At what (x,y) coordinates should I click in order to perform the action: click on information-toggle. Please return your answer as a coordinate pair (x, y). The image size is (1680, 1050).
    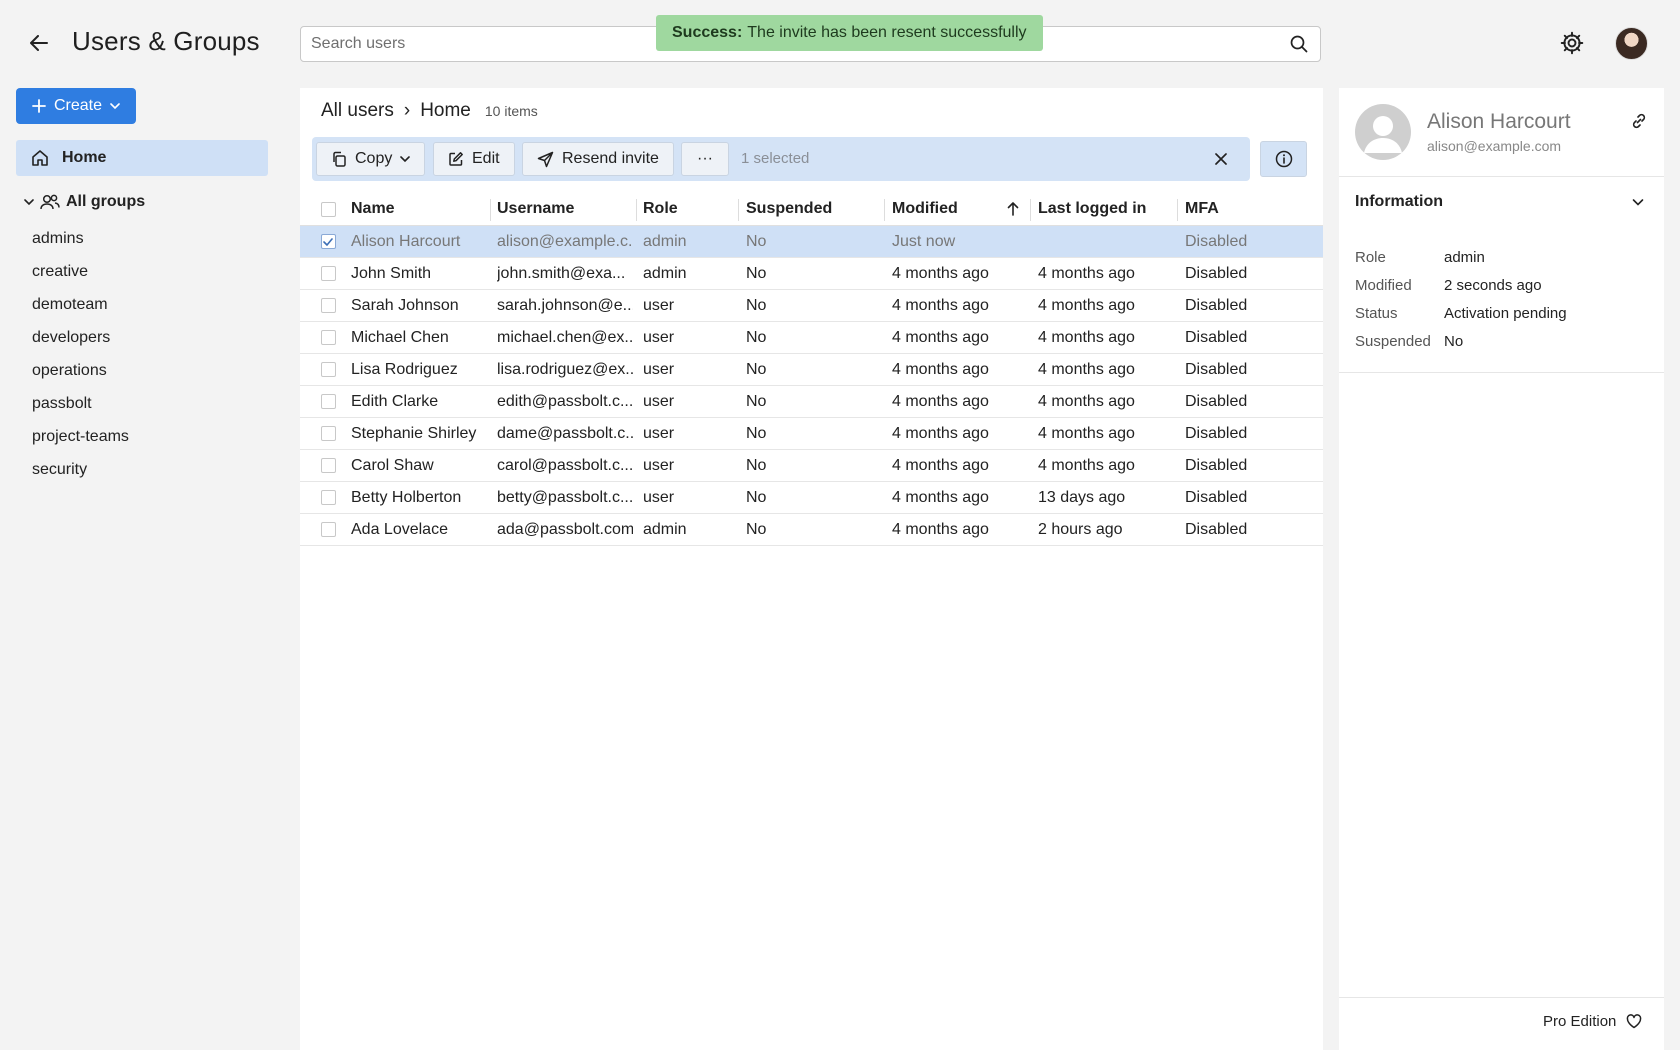
    Looking at the image, I should click on (1641, 203).